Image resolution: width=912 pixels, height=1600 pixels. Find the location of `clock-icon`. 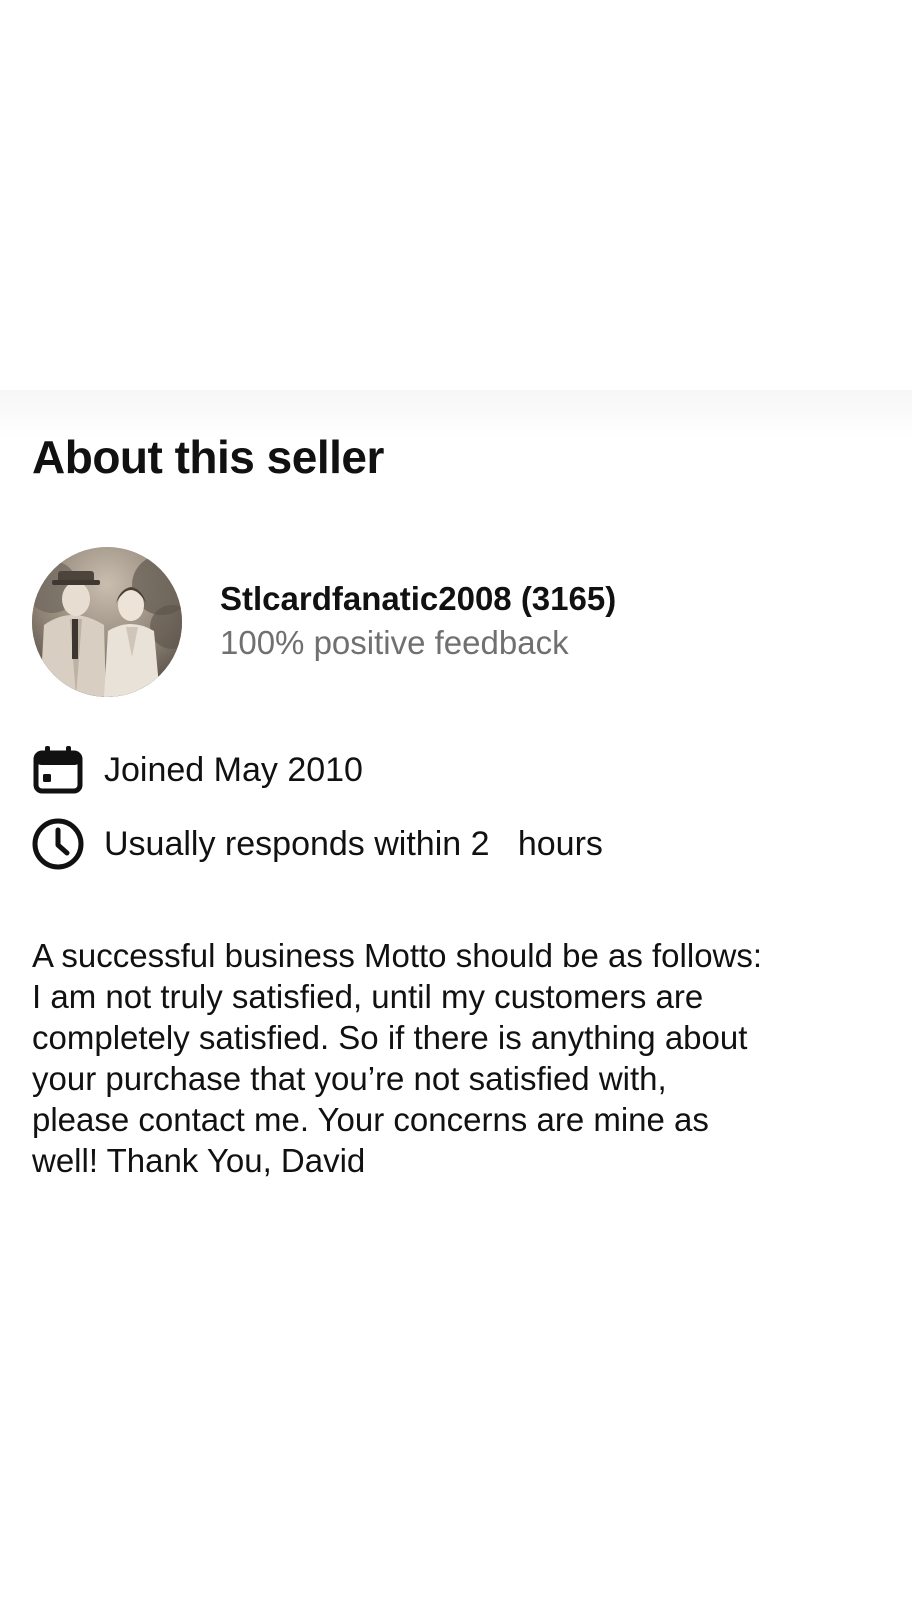

clock-icon is located at coordinates (58, 844).